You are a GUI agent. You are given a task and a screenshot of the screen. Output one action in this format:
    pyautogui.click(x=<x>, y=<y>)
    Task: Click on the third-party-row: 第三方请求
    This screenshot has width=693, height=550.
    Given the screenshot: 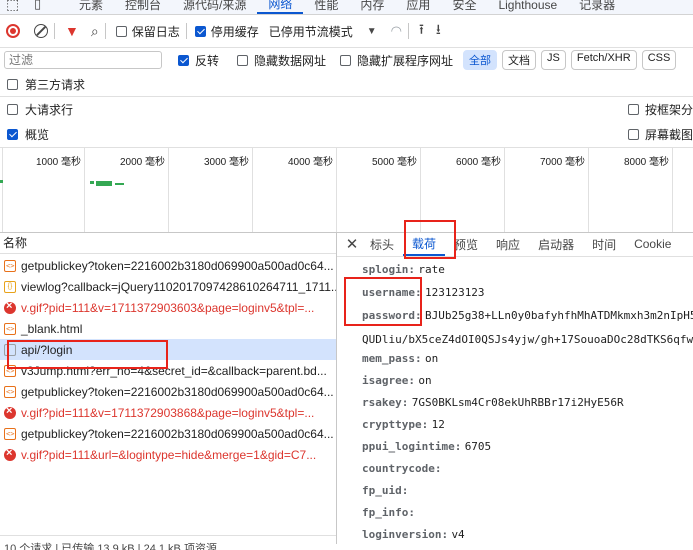 What is the action you would take?
    pyautogui.click(x=42, y=84)
    